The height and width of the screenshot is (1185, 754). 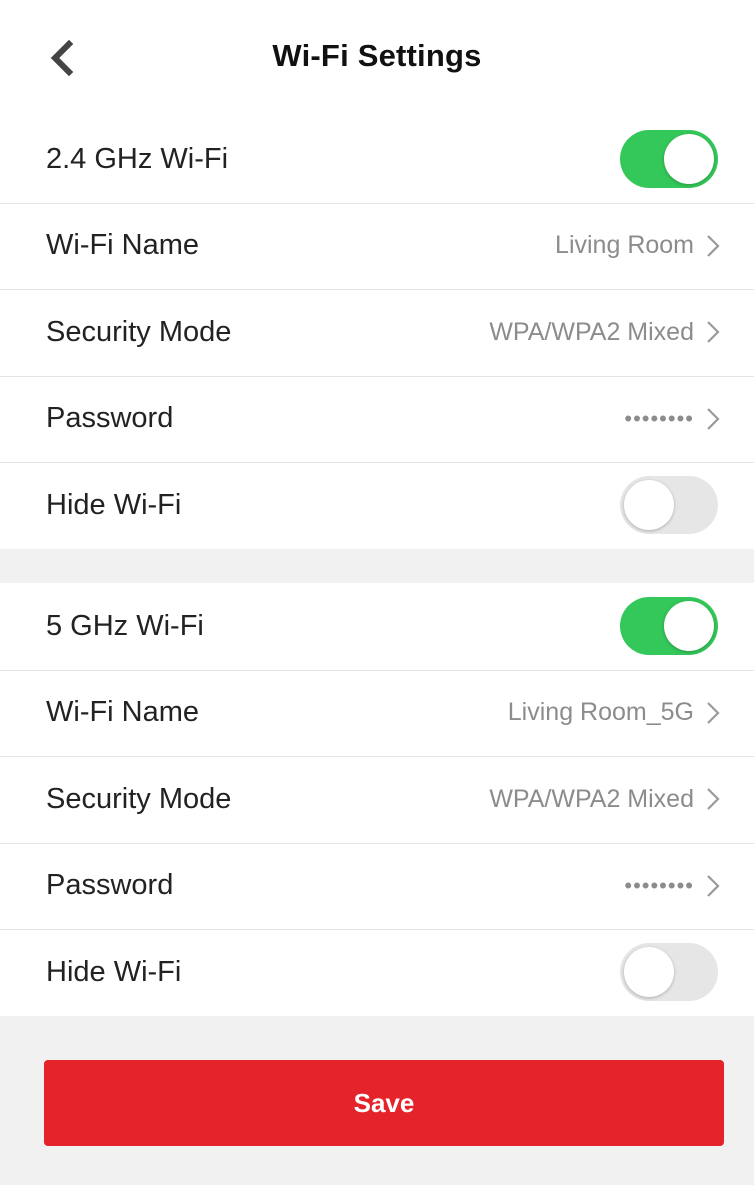 What do you see at coordinates (377, 886) in the screenshot?
I see `band-5-password-row: Password ••••••••` at bounding box center [377, 886].